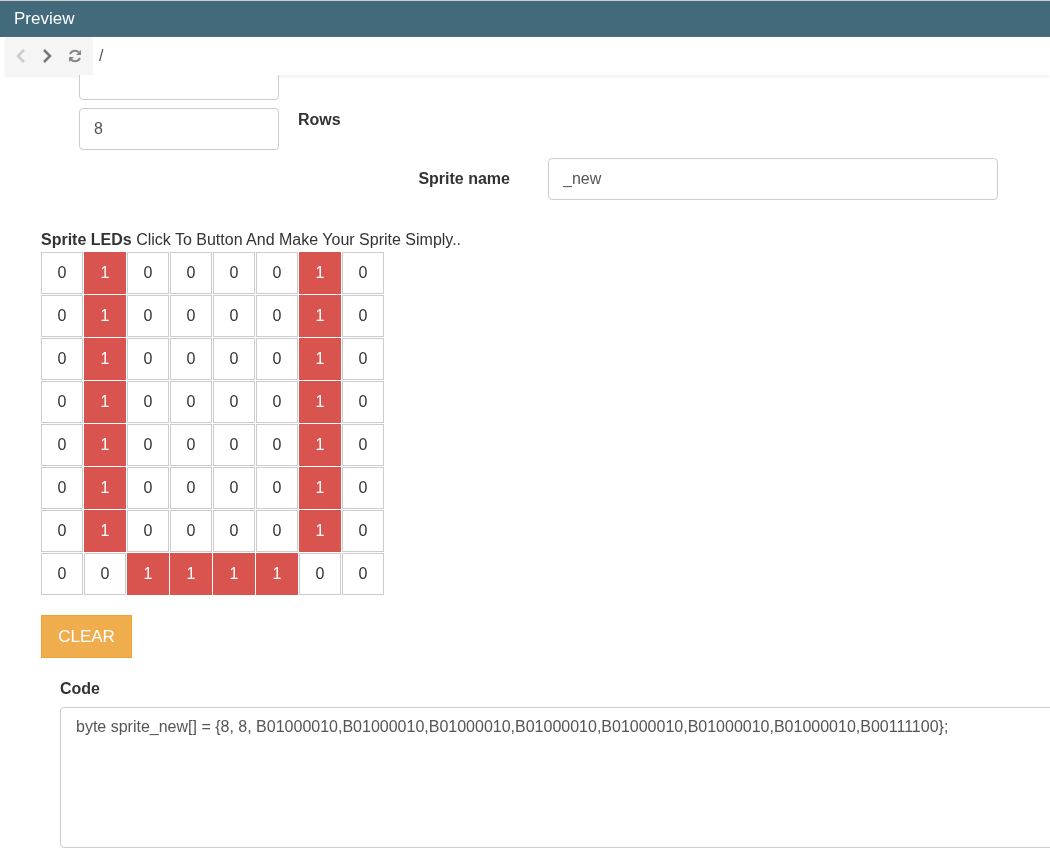 The height and width of the screenshot is (854, 1050). What do you see at coordinates (252, 240) in the screenshot?
I see `instruction-text: Sprite LEDs Click To Button And Make Your Sprite Simply..` at bounding box center [252, 240].